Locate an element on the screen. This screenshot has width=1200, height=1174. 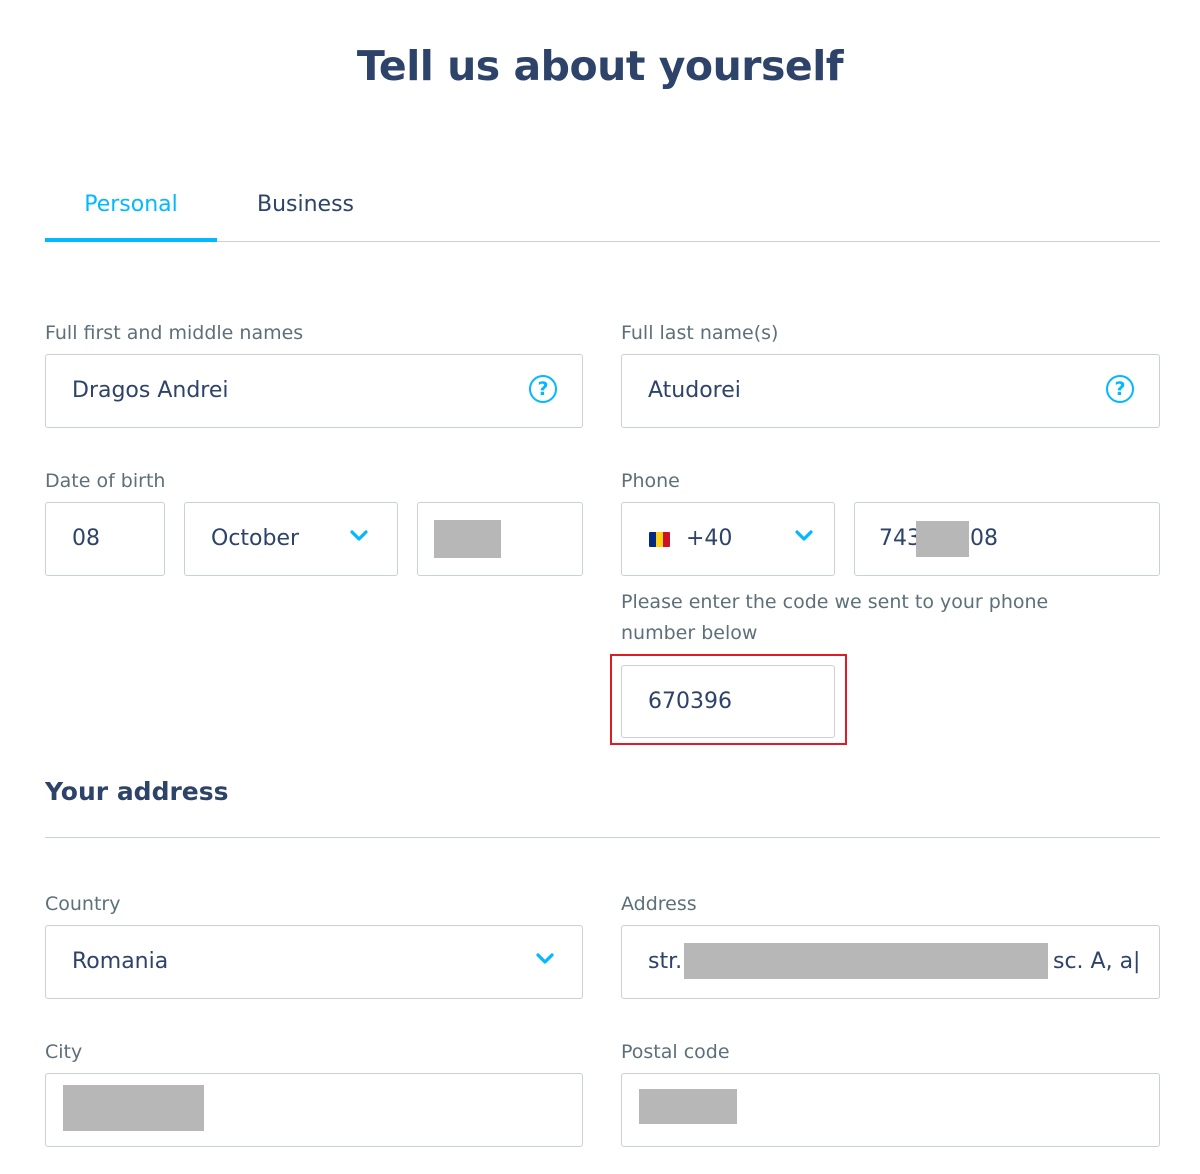
tab-active-indicator is located at coordinates (131, 240).